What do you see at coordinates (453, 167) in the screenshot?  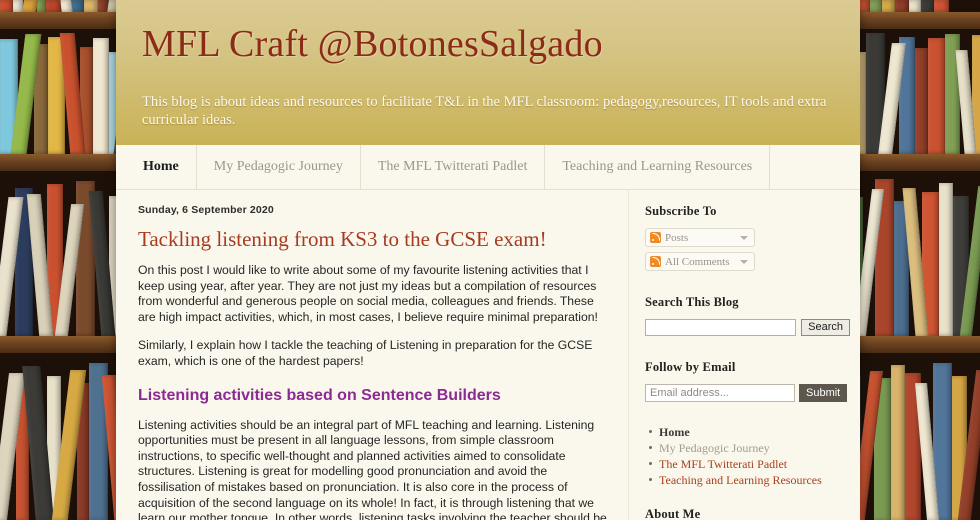 I see `tab-the-mfl-twitterati-padlet: The MFL Twitterati Padlet` at bounding box center [453, 167].